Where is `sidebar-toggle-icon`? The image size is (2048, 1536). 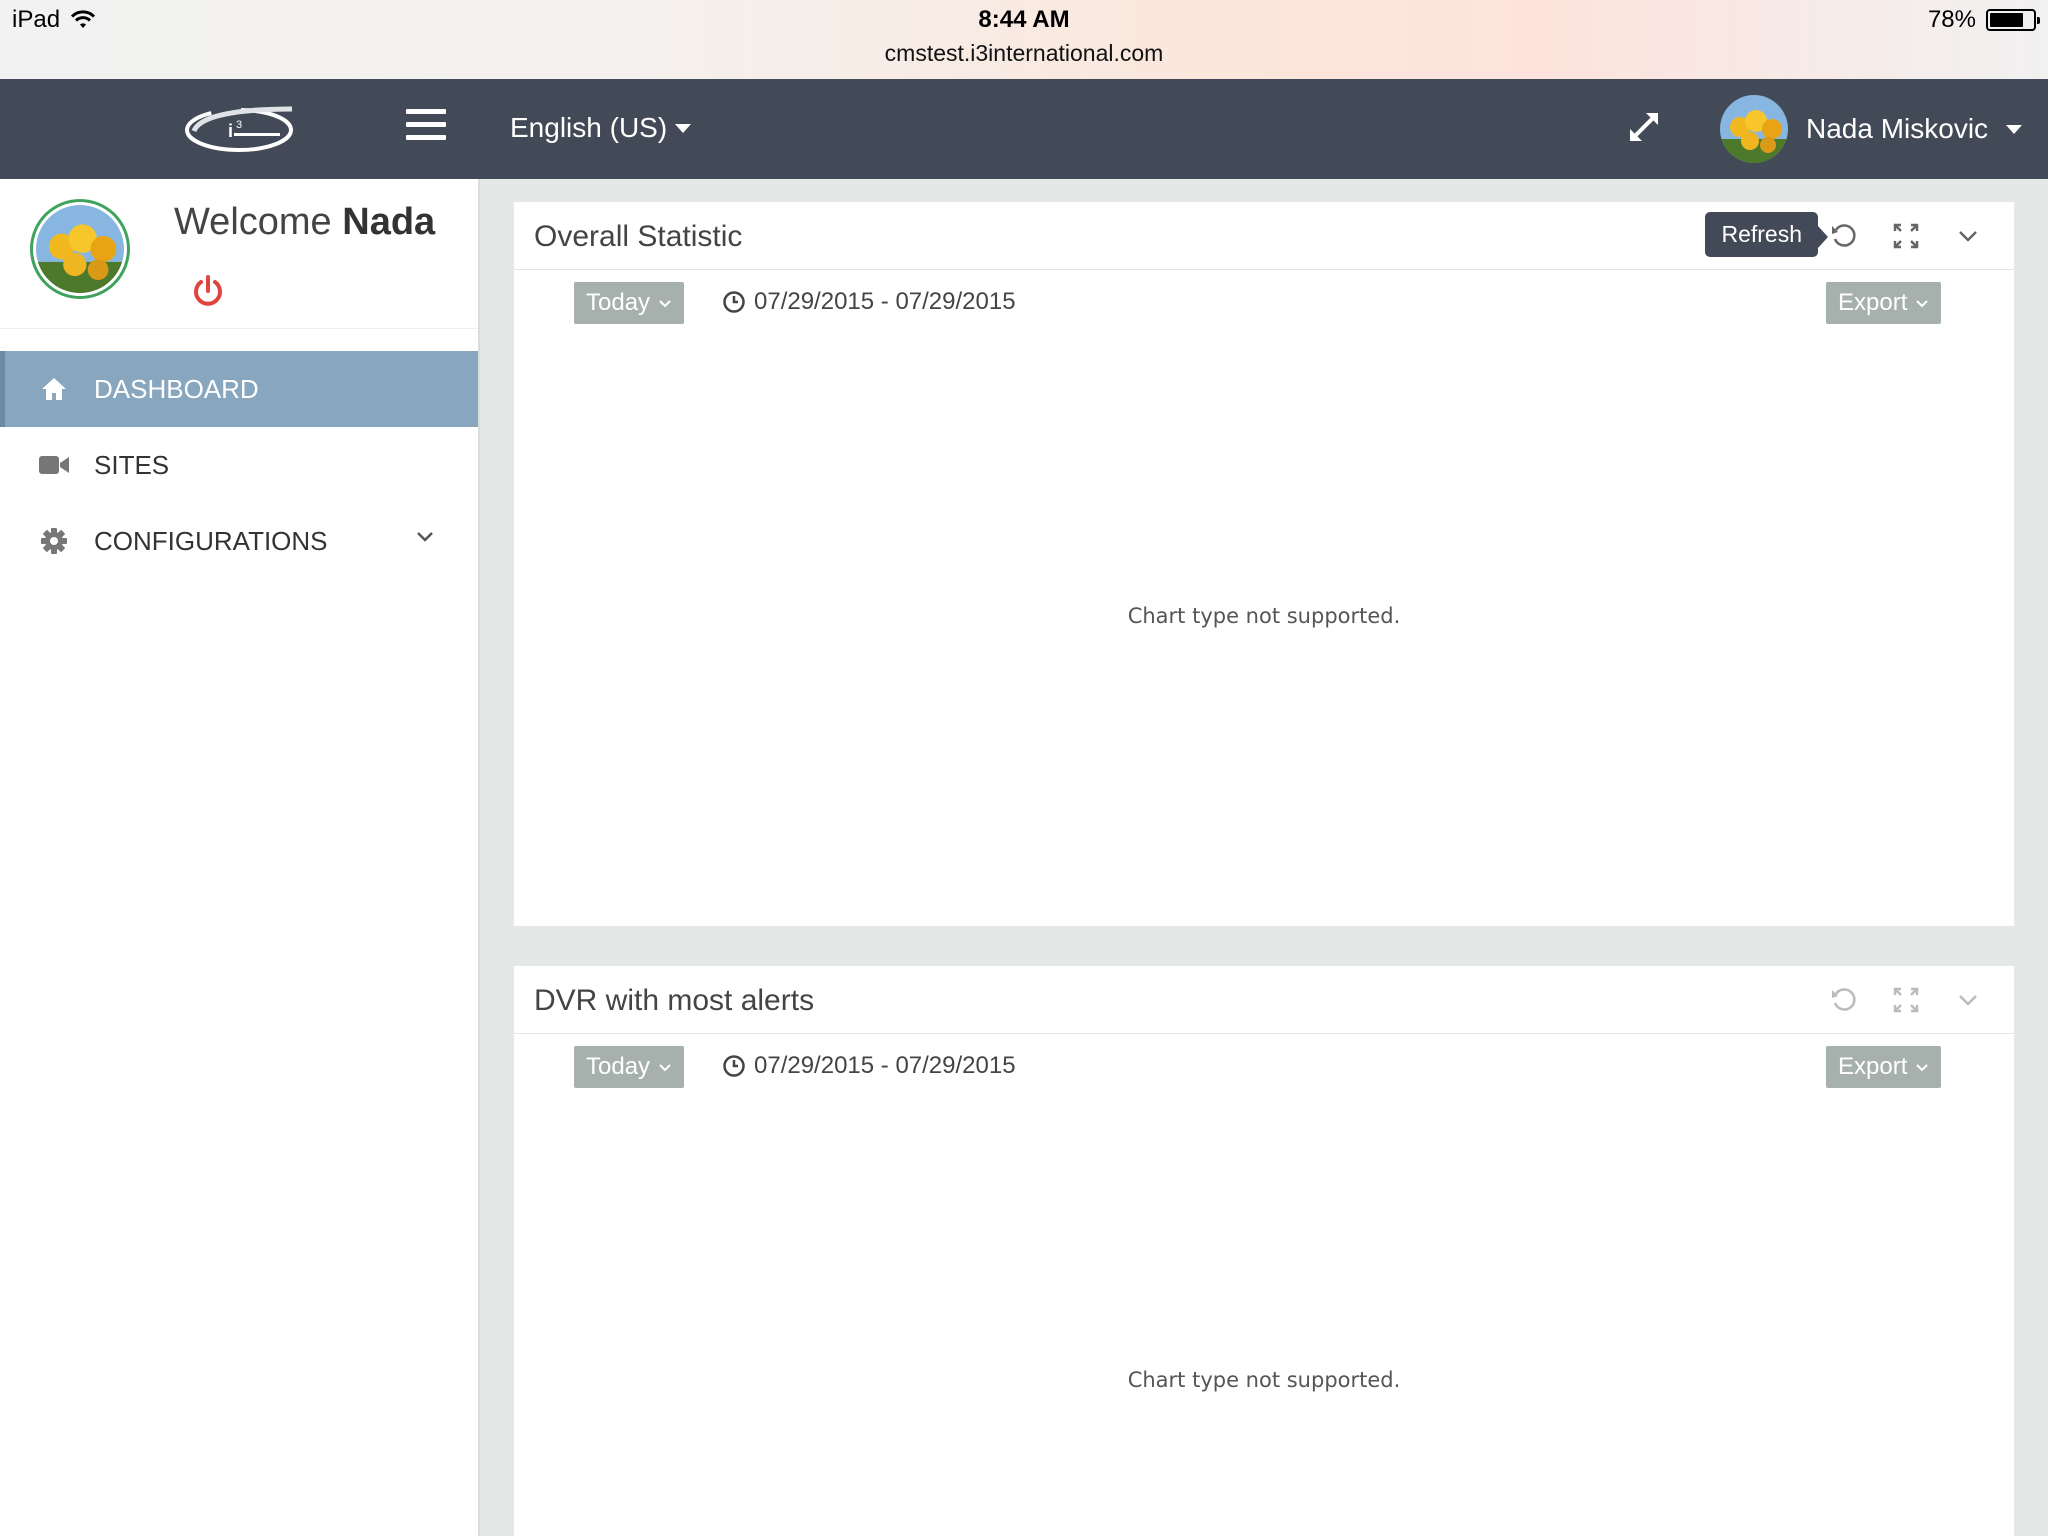
sidebar-toggle-icon is located at coordinates (426, 129).